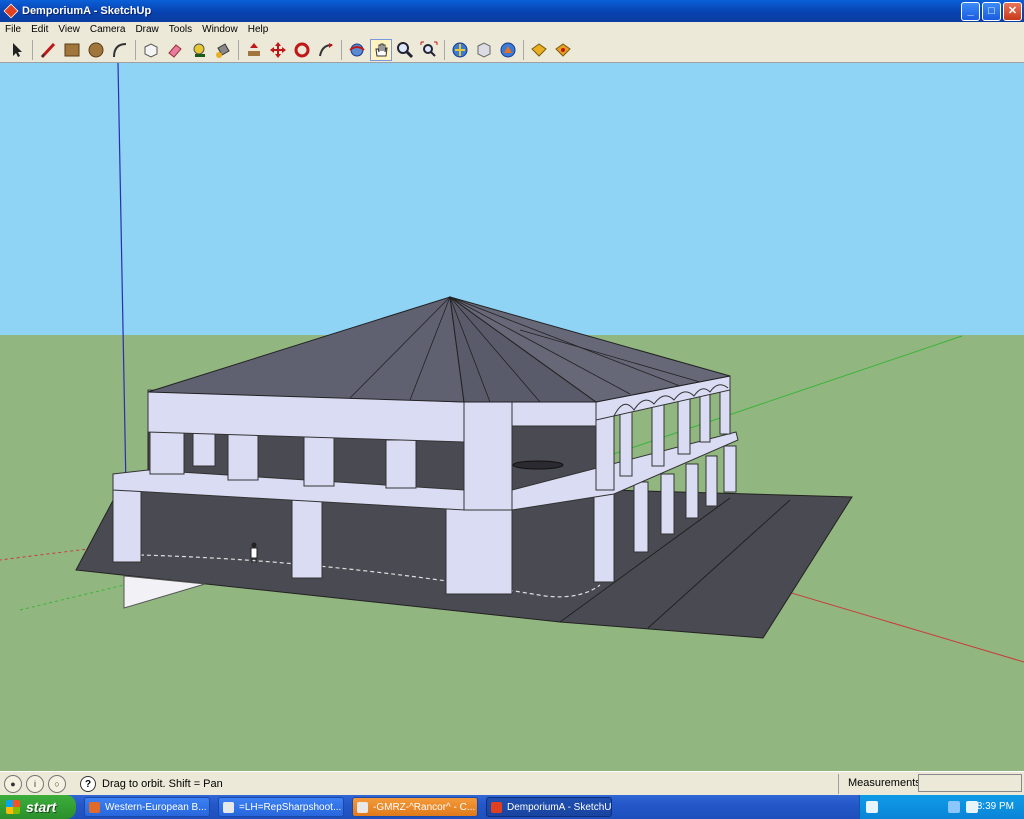 Image resolution: width=1024 pixels, height=819 pixels. What do you see at coordinates (35, 784) in the screenshot?
I see `credits-icon: i` at bounding box center [35, 784].